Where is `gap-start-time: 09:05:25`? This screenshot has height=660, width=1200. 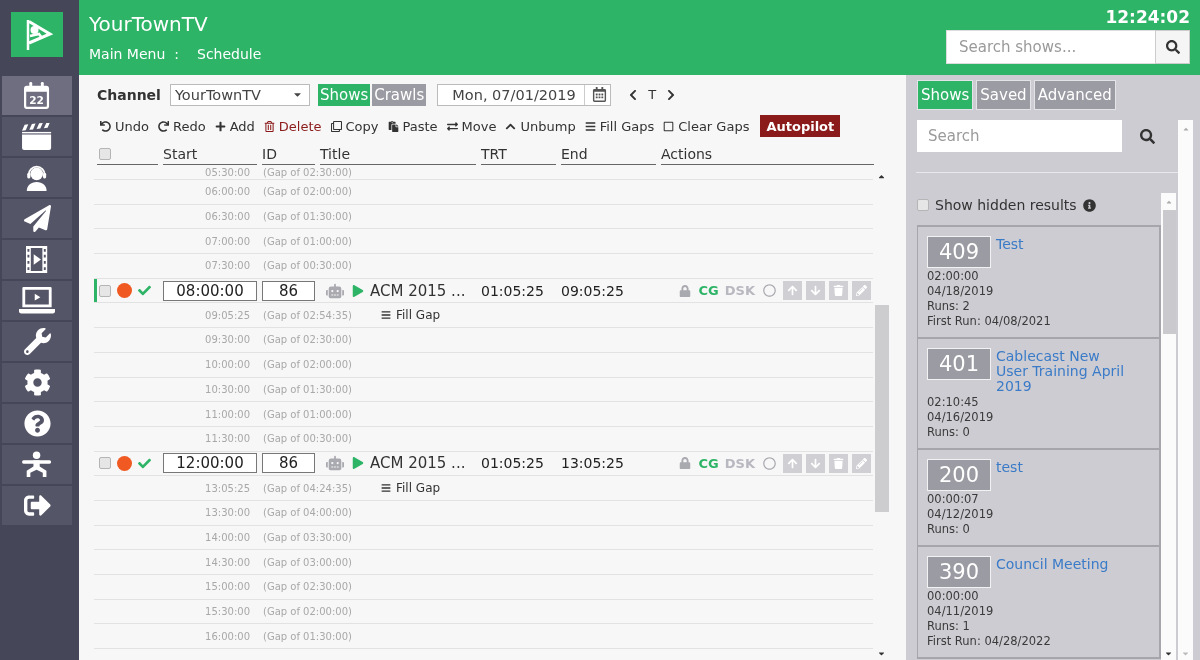 gap-start-time: 09:05:25 is located at coordinates (227, 315).